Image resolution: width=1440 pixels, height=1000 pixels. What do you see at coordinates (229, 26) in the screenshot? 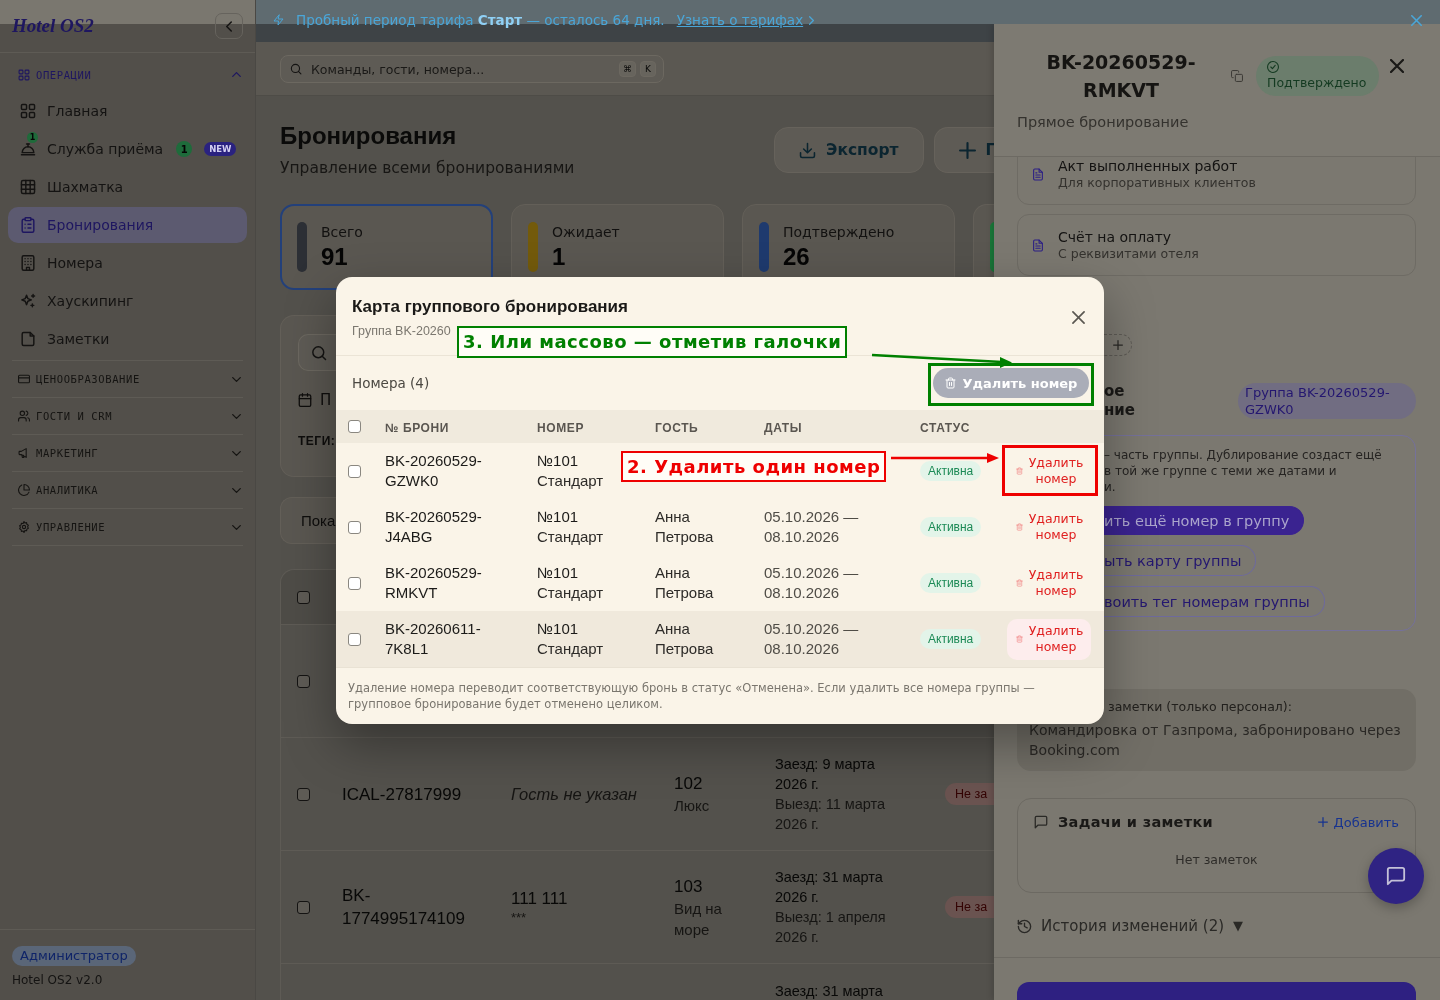
I see `collapse-button` at bounding box center [229, 26].